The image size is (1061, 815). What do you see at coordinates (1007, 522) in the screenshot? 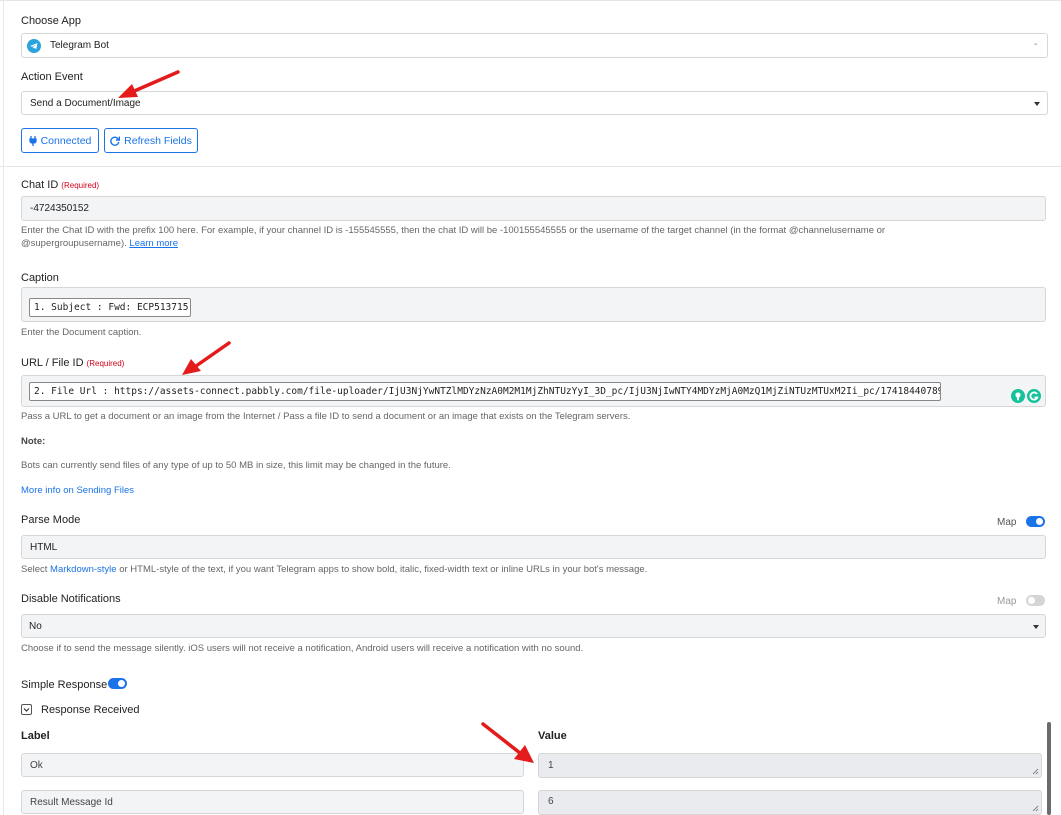
I see `parse-mode-map-label: Map` at bounding box center [1007, 522].